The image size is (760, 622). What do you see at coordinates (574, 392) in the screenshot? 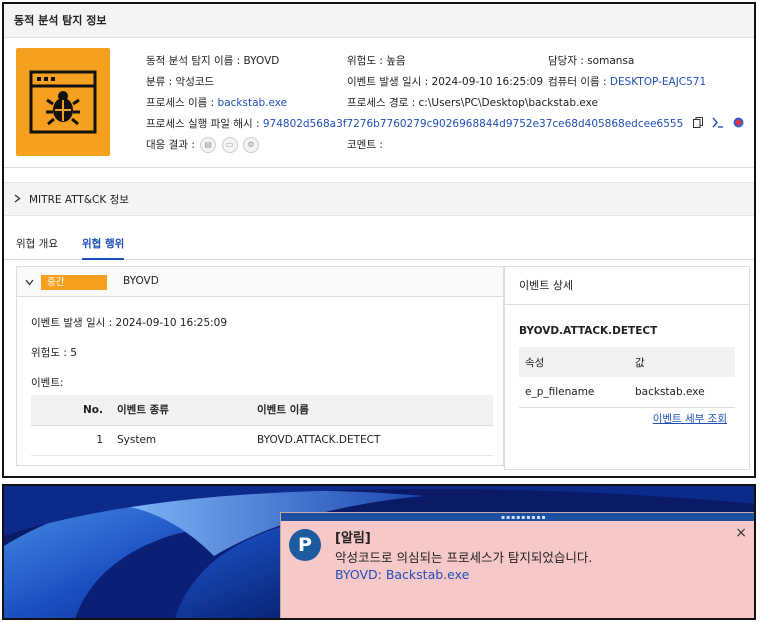
I see `cell-attribute: e_p_filename` at bounding box center [574, 392].